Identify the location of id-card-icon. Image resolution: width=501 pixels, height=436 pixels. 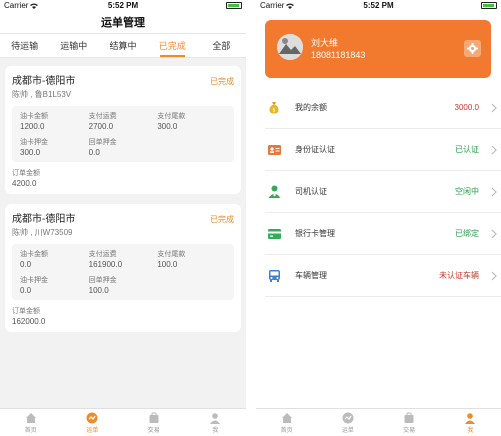
(274, 150).